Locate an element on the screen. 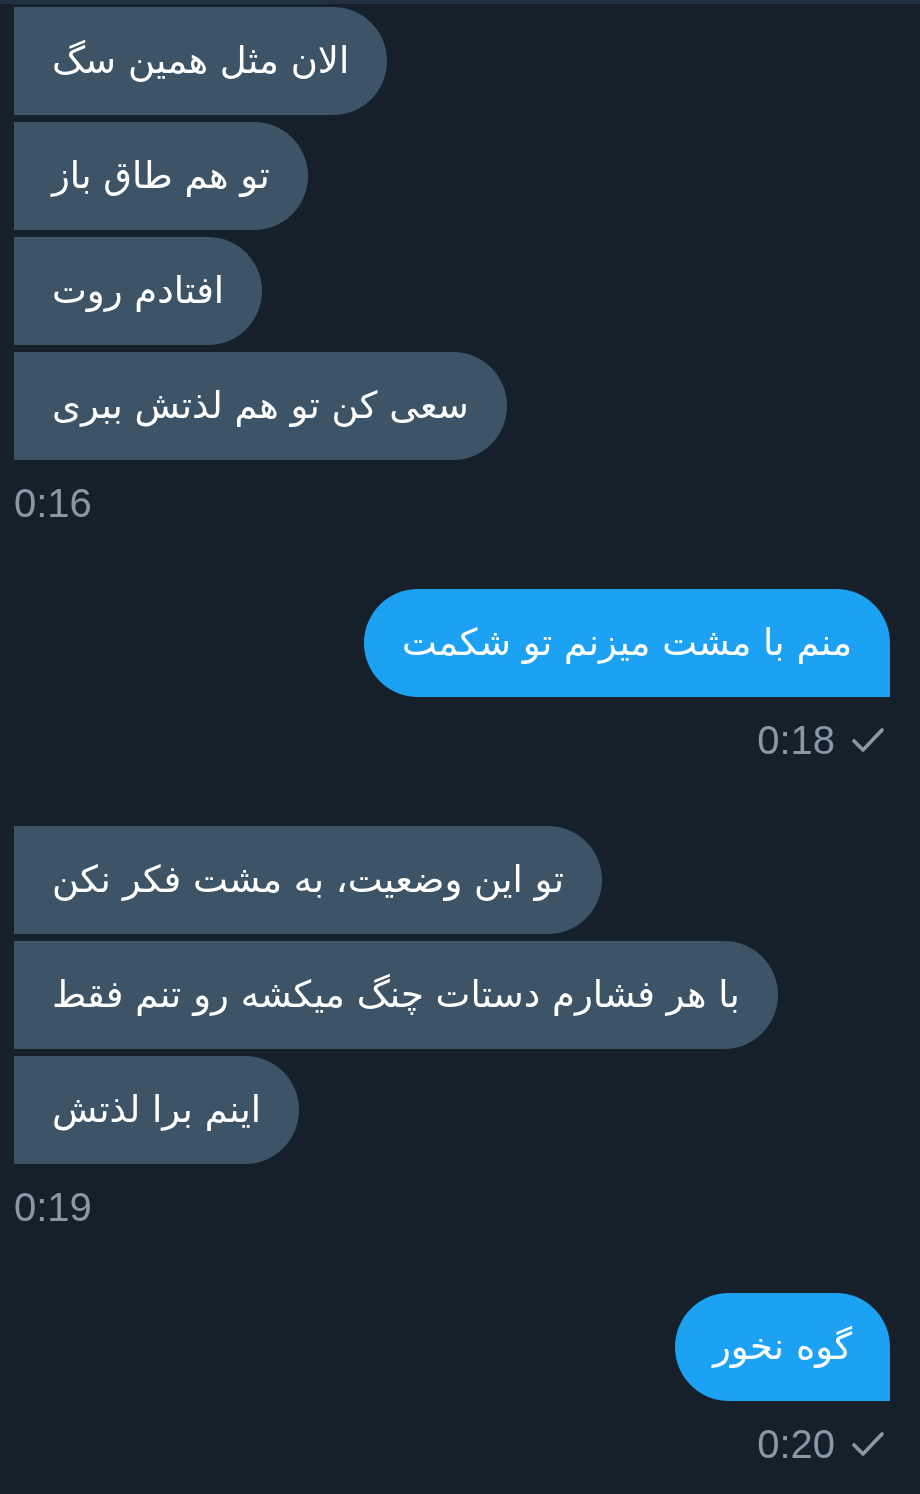  message-time: 0:19 is located at coordinates (53, 1207).